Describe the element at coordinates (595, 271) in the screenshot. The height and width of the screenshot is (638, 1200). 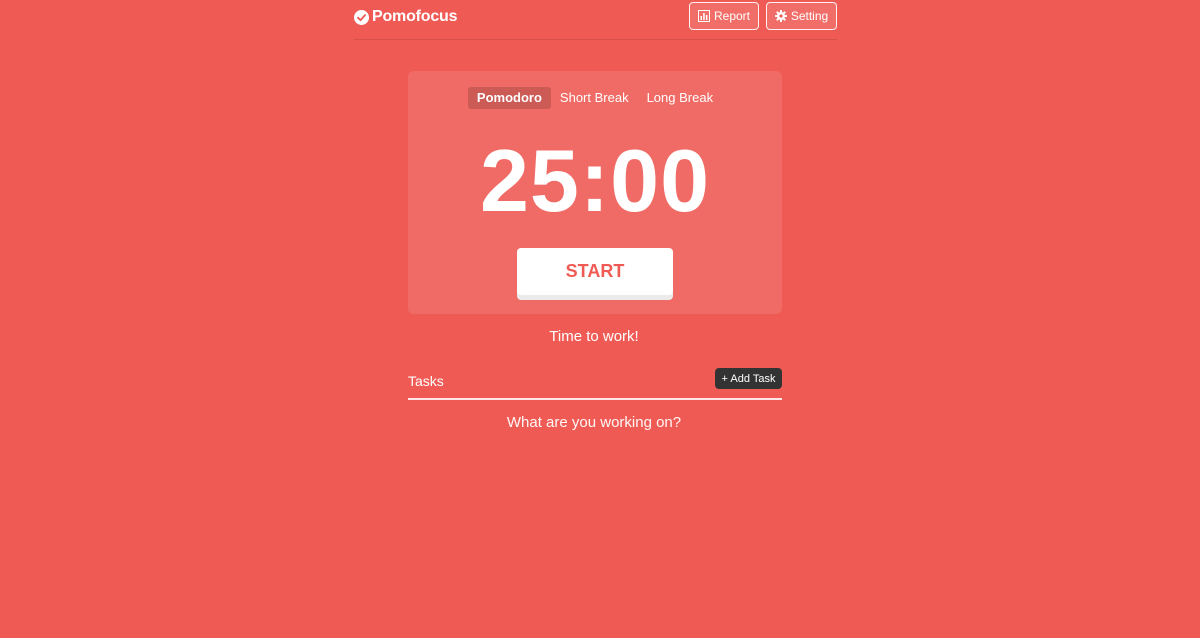
I see `start-button: START` at that location.